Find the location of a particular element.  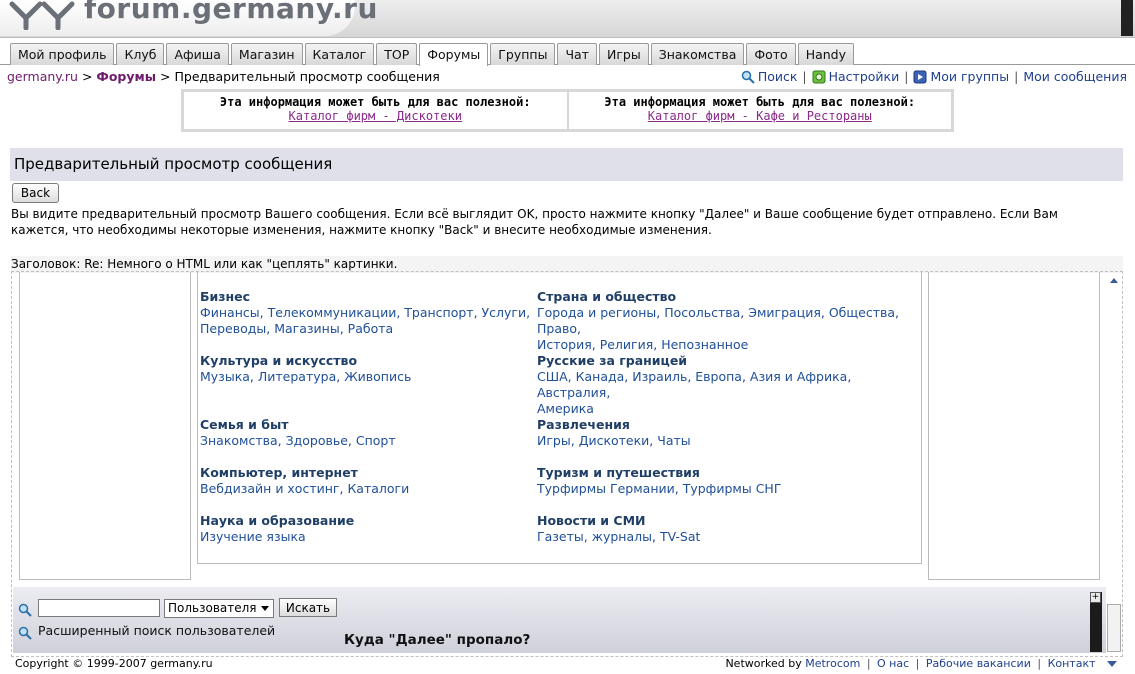

page-scrollbar is located at coordinates (1114, 628).